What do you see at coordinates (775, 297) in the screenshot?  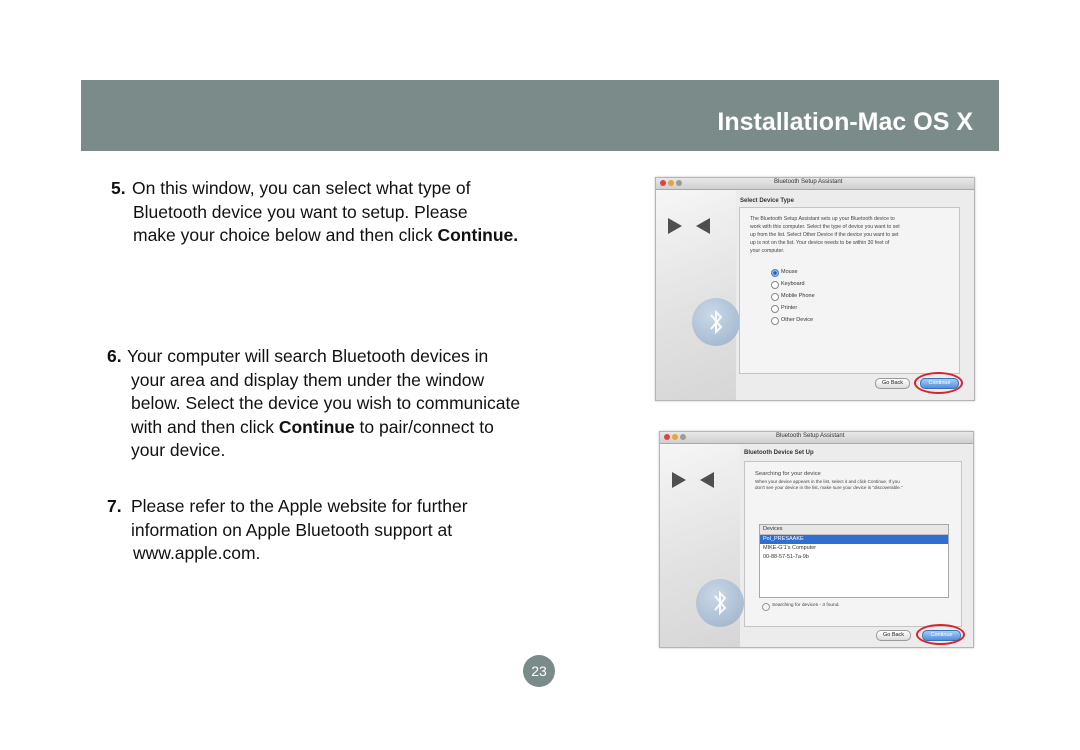 I see `radio-mobile-phone` at bounding box center [775, 297].